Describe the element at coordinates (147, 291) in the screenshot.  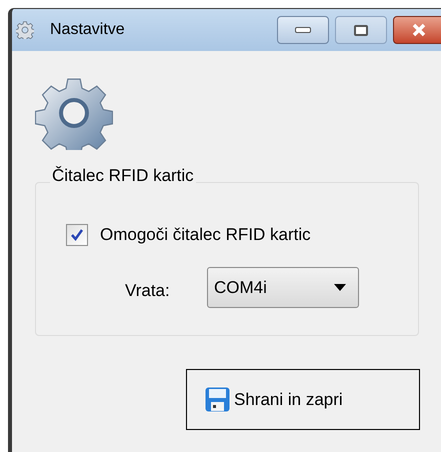
I see `port-label: Vrata:` at that location.